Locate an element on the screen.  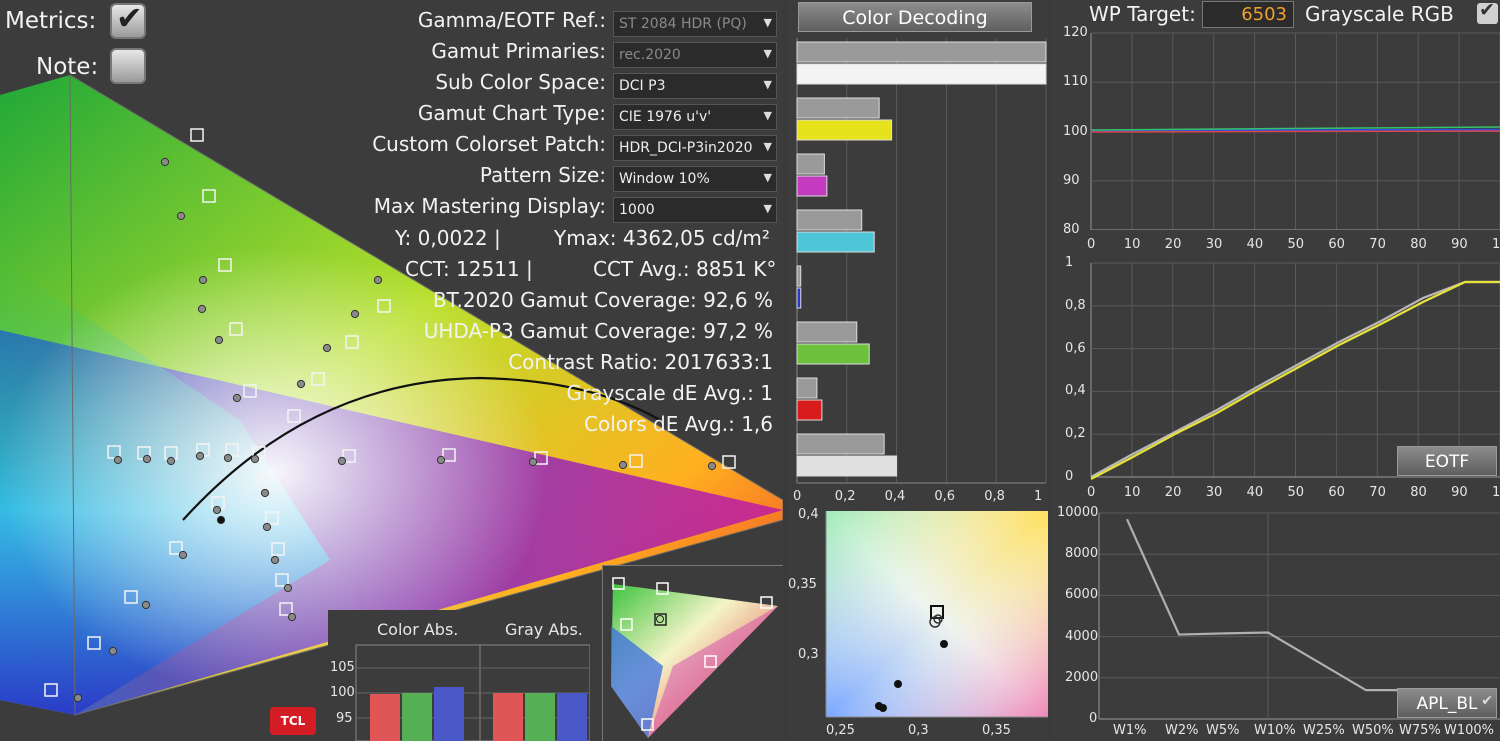
setting-label: Max Mastering Display: is located at coordinates (489, 206).